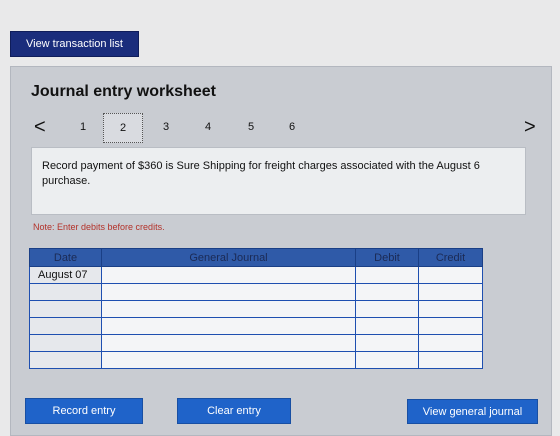 The width and height of the screenshot is (560, 436). I want to click on header-general-journal: General Journal, so click(228, 257).